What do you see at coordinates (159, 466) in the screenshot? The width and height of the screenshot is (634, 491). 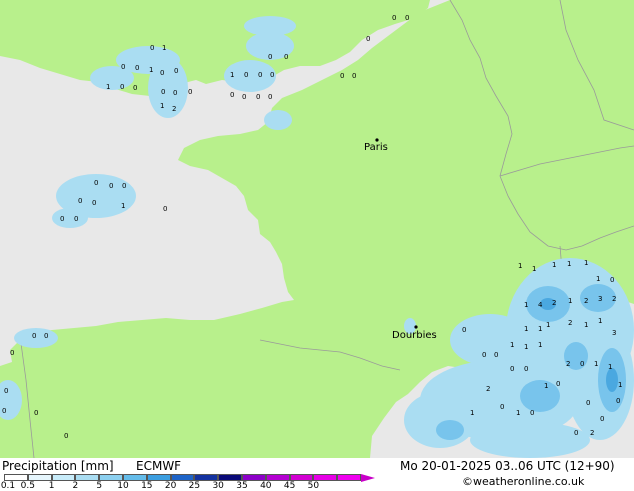 I see `model-name: ECMWF` at bounding box center [159, 466].